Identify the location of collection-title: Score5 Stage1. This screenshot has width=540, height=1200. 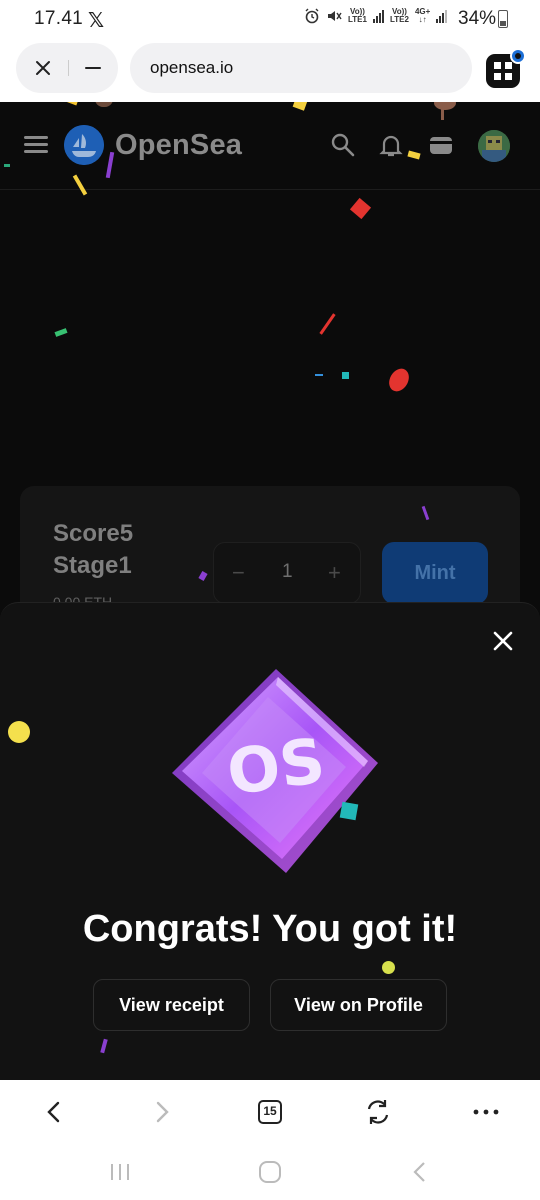
(93, 549).